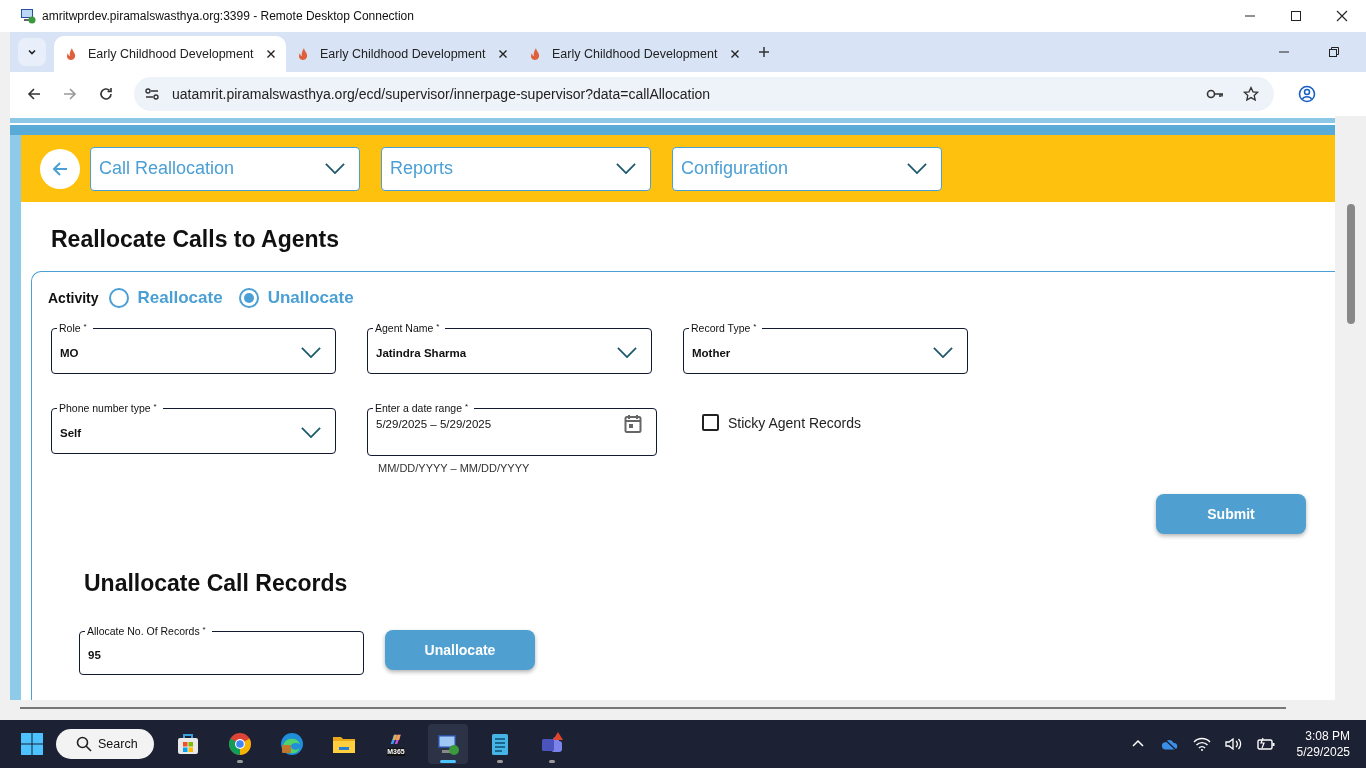 The height and width of the screenshot is (768, 1366). I want to click on caret-icon, so click(32, 52).